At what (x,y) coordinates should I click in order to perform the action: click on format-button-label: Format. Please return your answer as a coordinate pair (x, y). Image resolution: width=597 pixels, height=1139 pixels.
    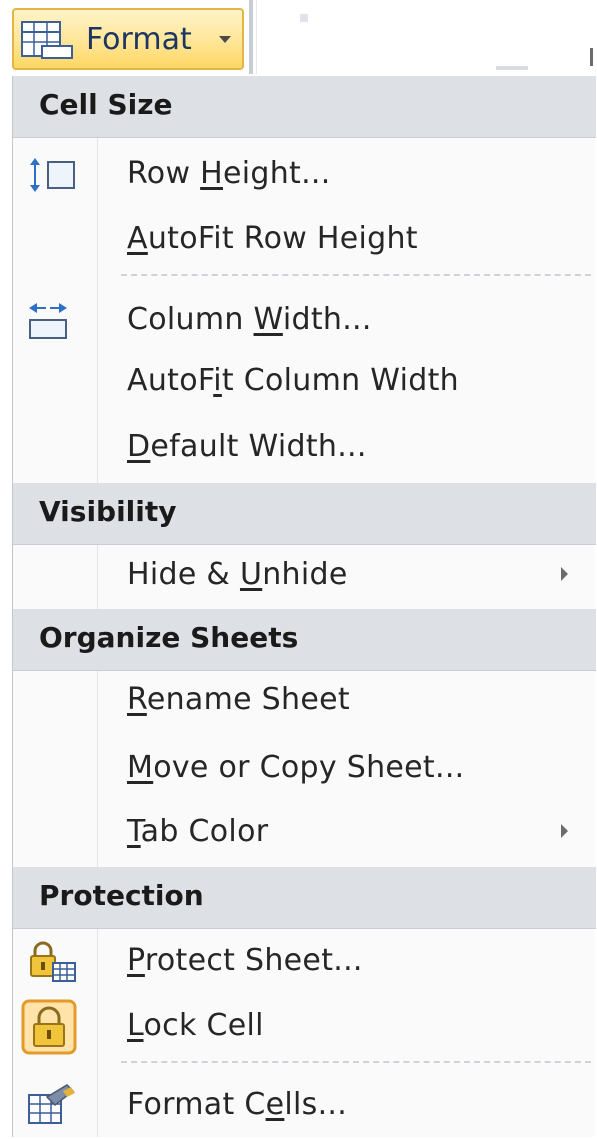
    Looking at the image, I should click on (139, 39).